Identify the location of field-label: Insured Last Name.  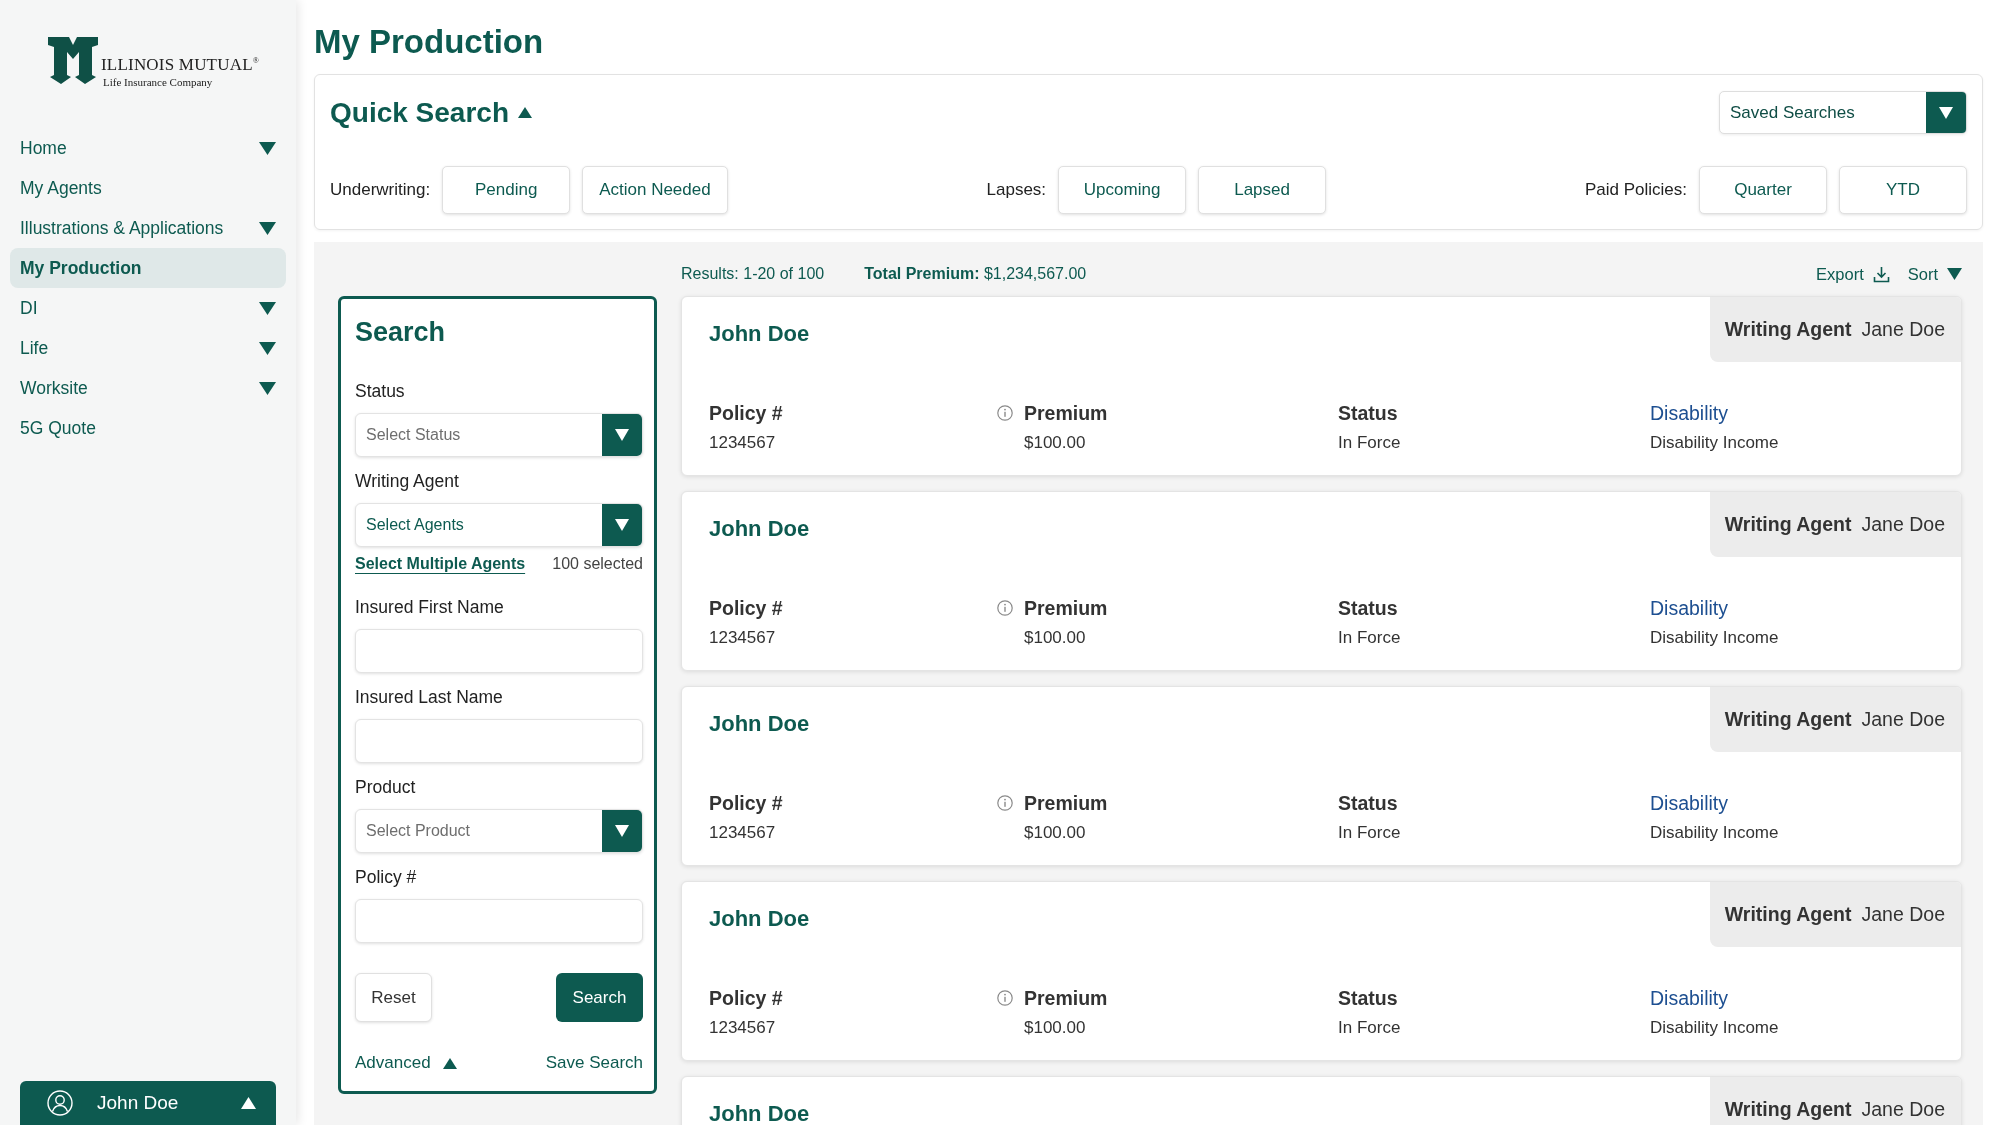
(429, 697).